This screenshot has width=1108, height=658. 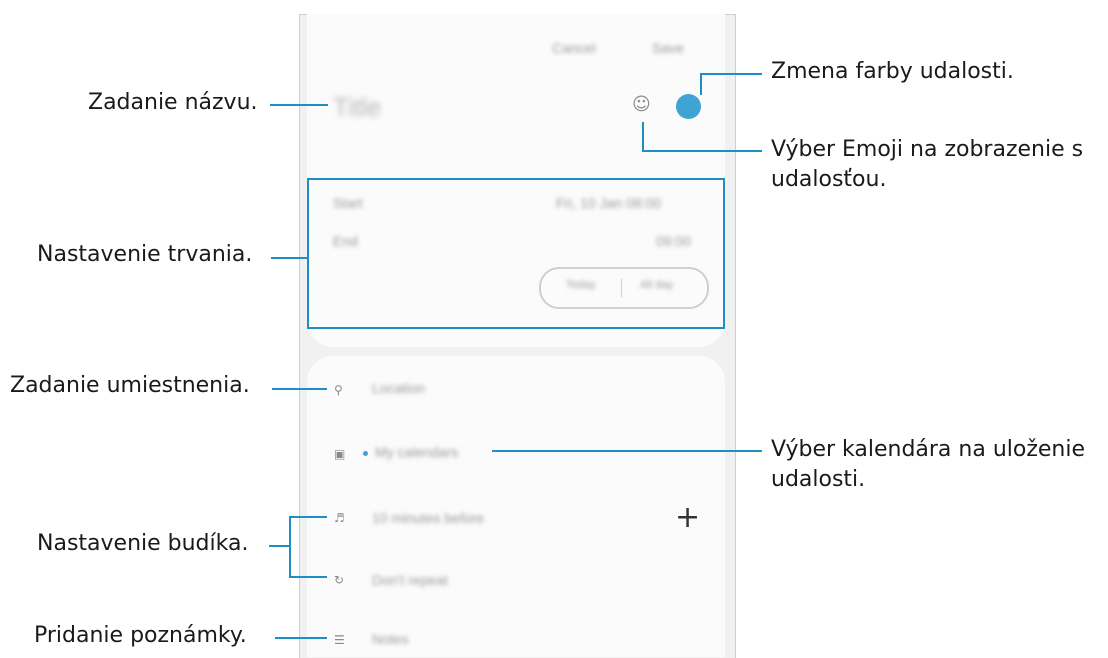 What do you see at coordinates (701, 84) in the screenshot?
I see `callout-line-color-down` at bounding box center [701, 84].